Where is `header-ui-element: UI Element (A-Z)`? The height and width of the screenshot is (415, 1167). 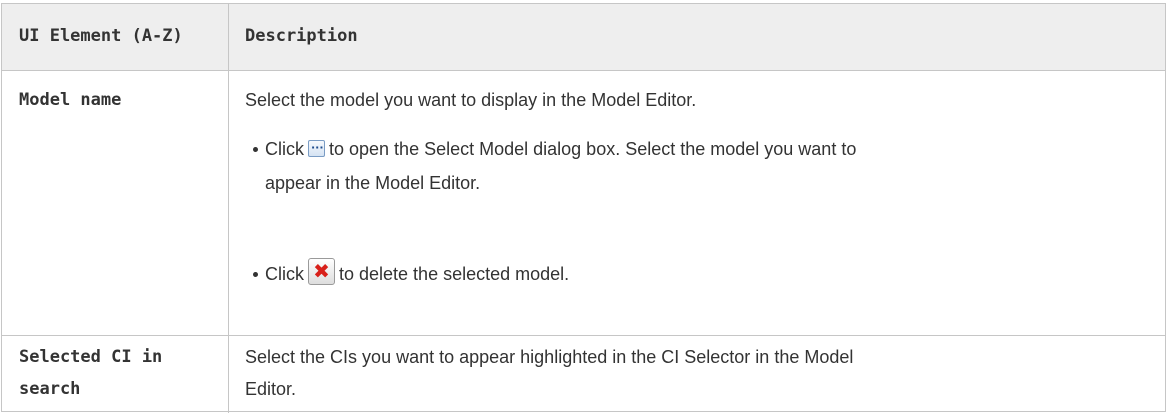
header-ui-element: UI Element (A-Z) is located at coordinates (101, 36).